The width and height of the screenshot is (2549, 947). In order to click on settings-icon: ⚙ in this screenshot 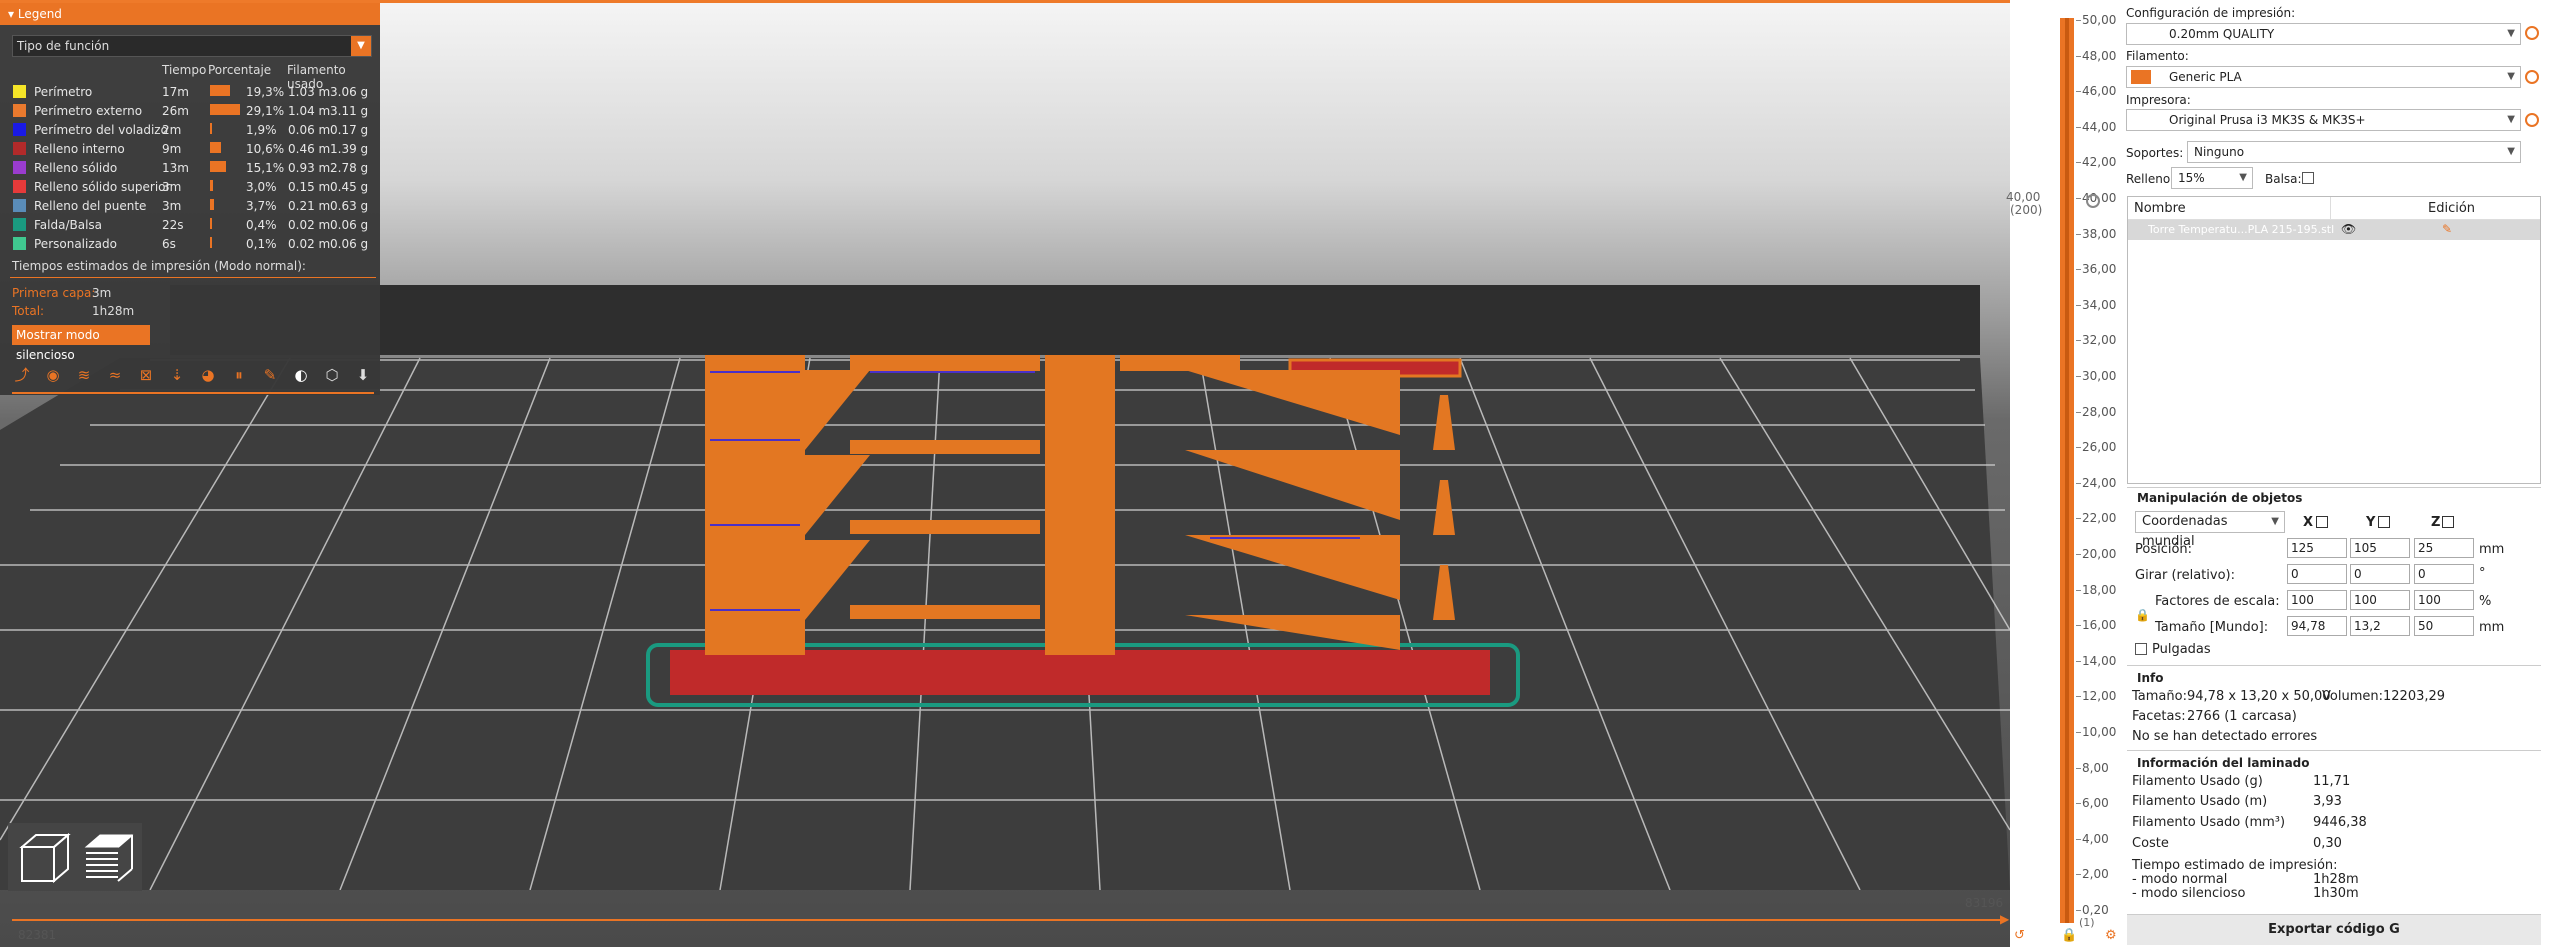, I will do `click(2111, 935)`.